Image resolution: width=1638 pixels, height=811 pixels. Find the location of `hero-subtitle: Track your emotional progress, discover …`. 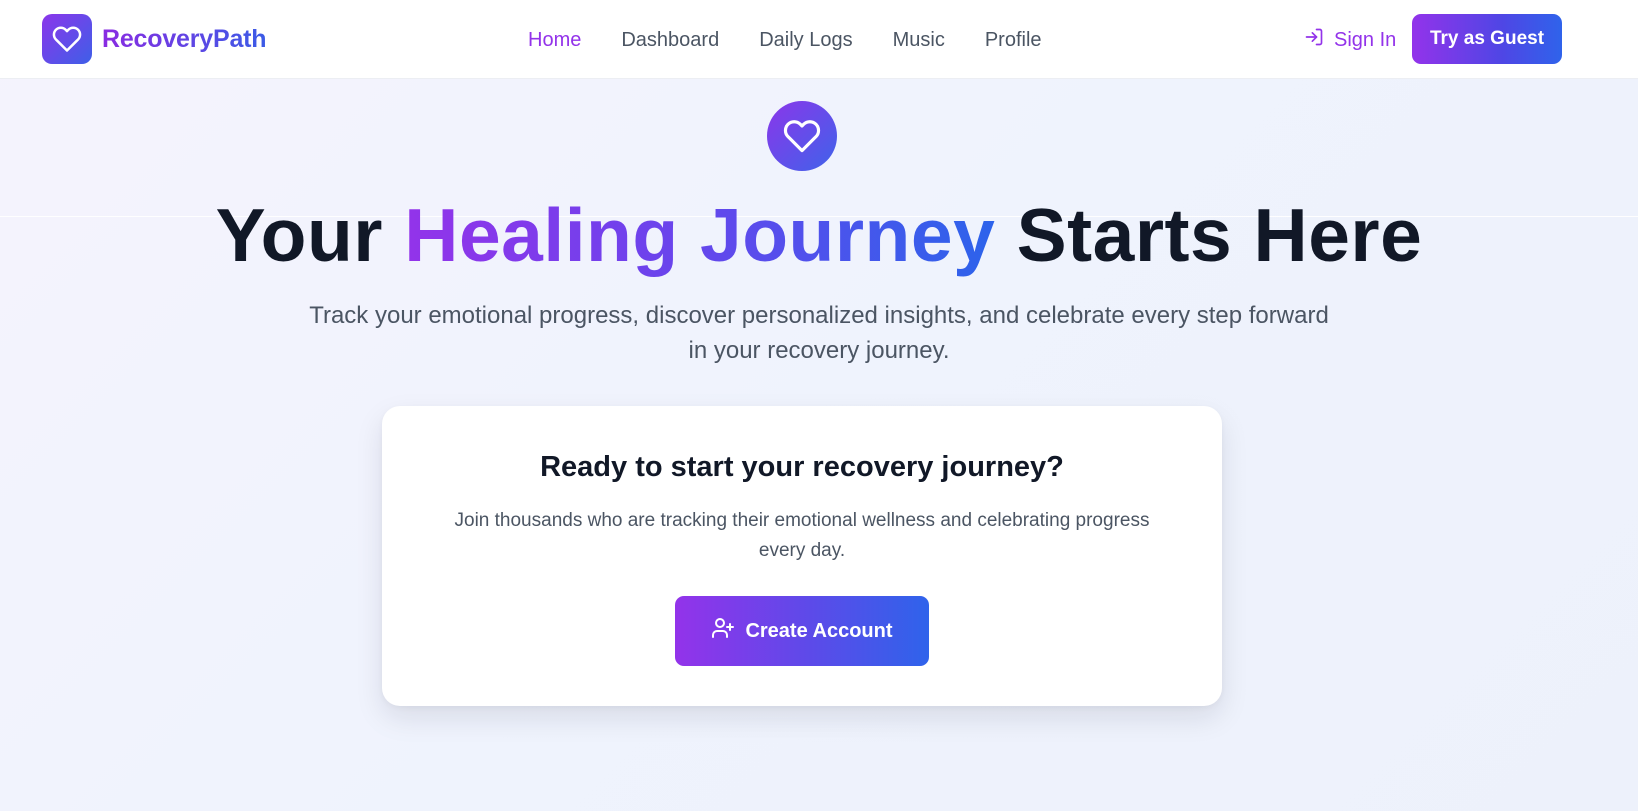

hero-subtitle: Track your emotional progress, discover … is located at coordinates (819, 333).